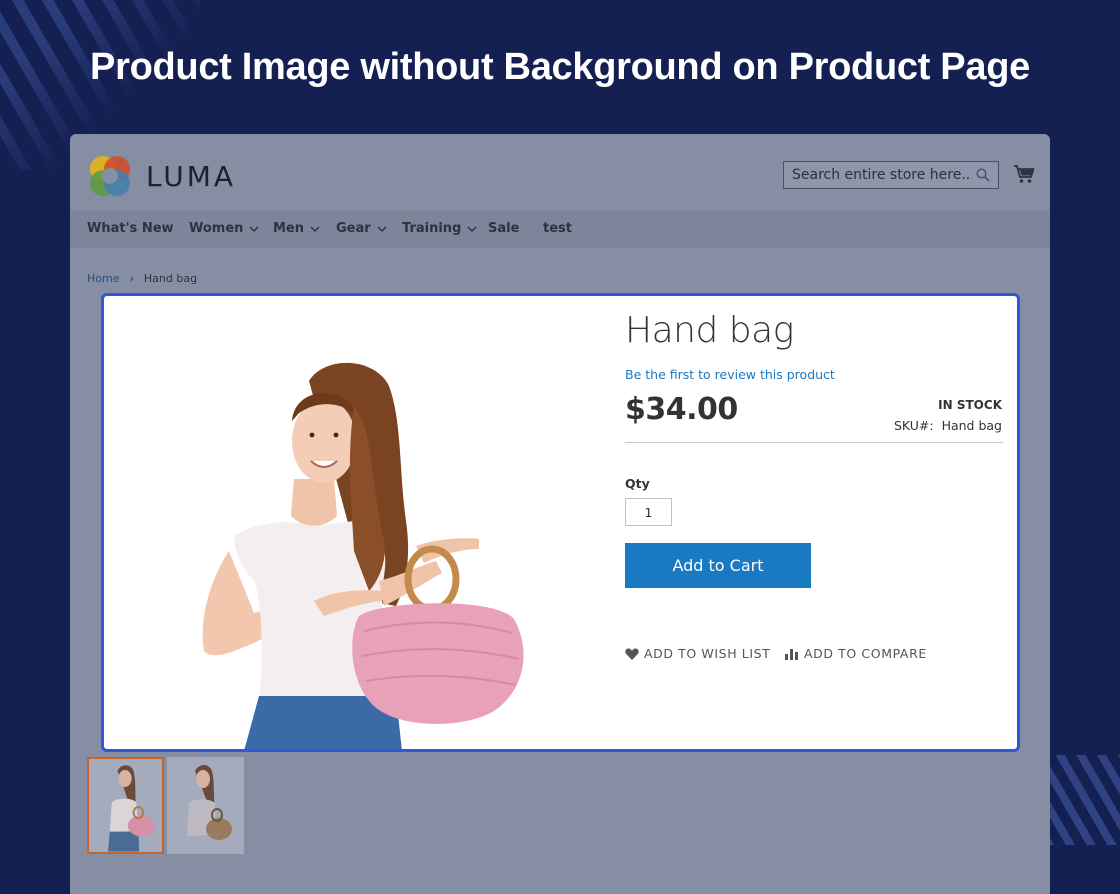  Describe the element at coordinates (814, 442) in the screenshot. I see `divider` at that location.